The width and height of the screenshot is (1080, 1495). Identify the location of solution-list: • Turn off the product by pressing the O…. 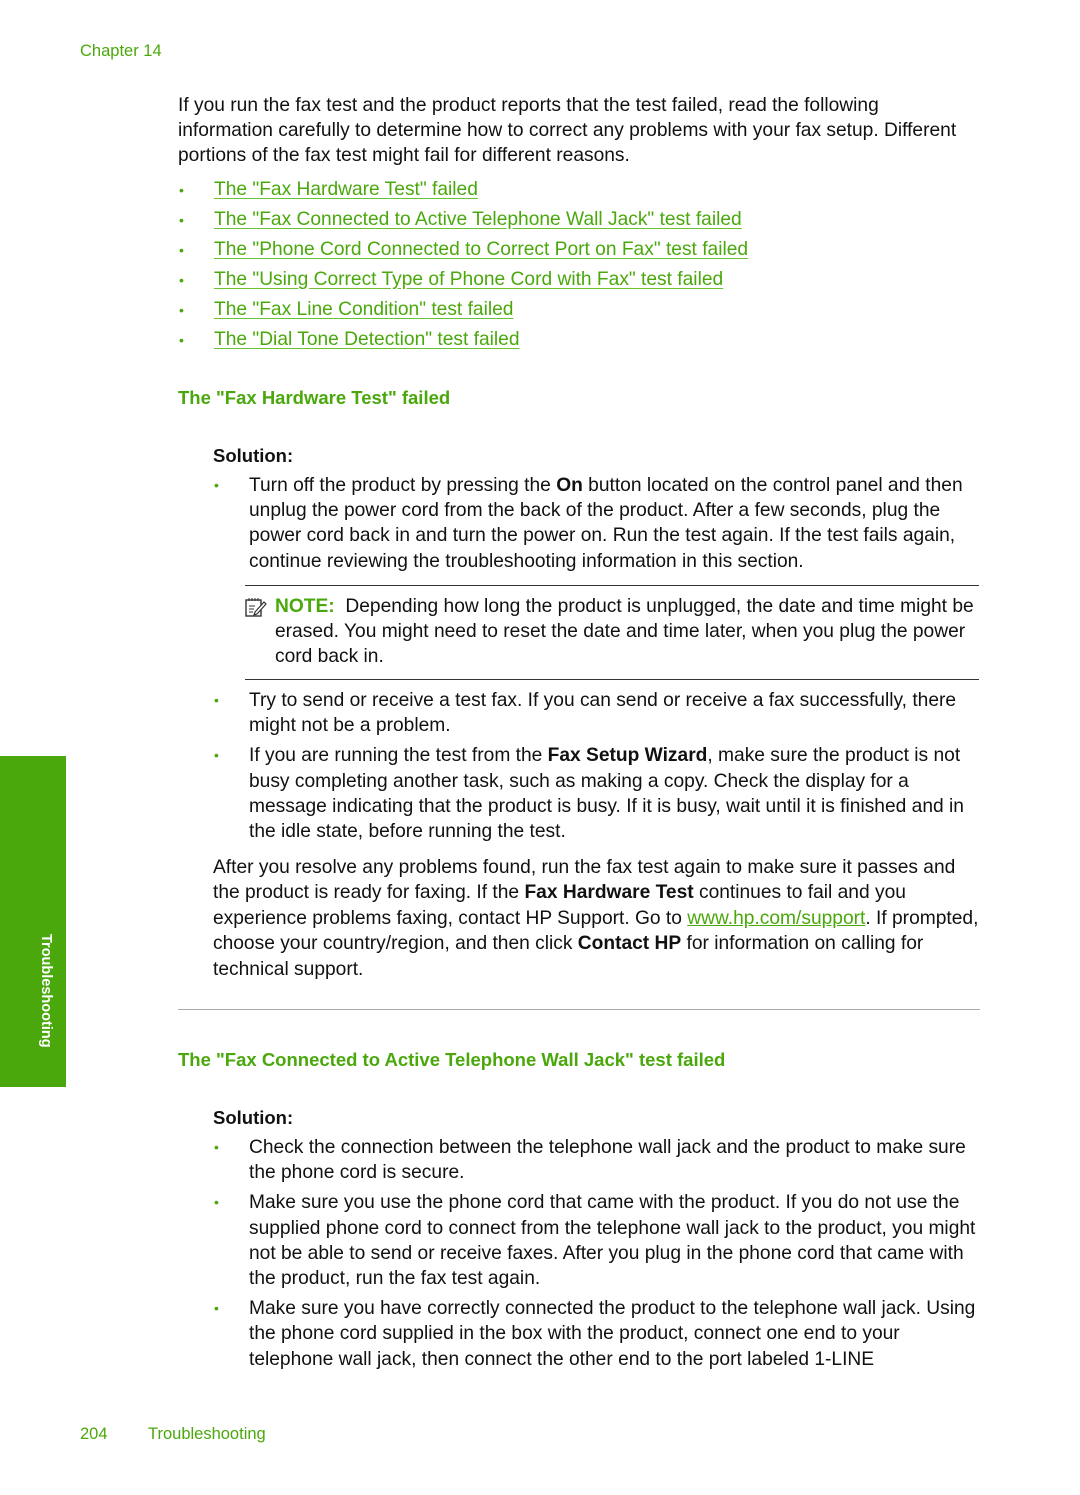
(598, 526).